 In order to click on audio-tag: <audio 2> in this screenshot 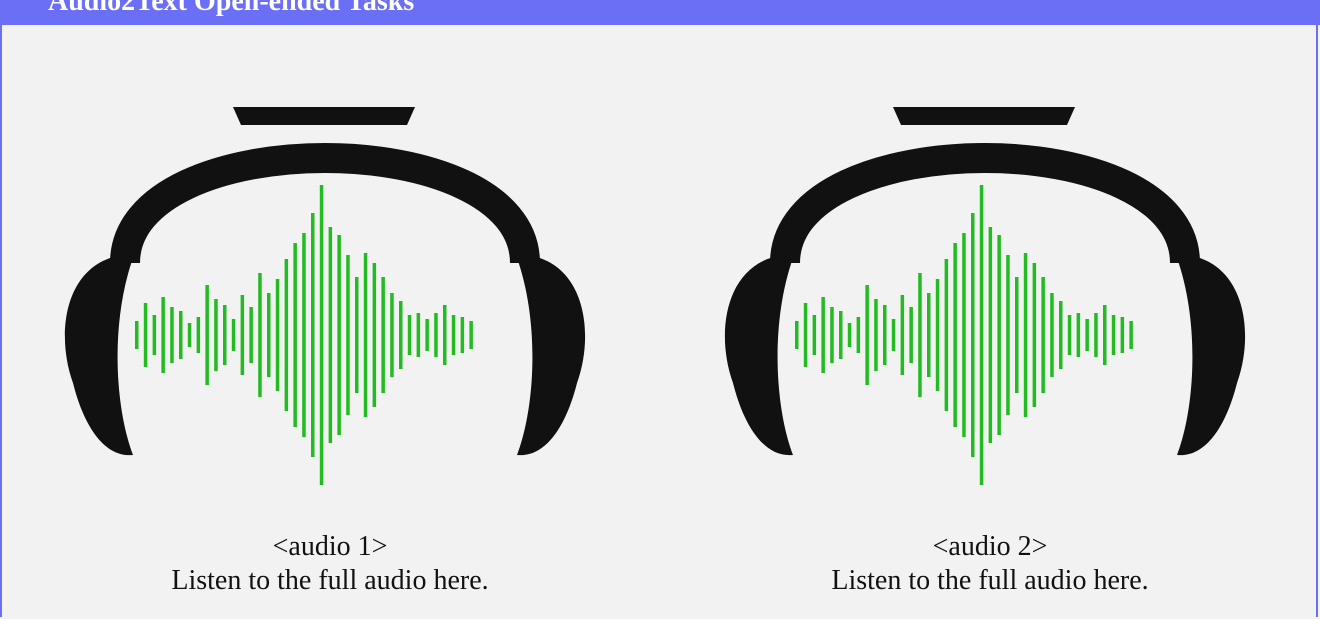, I will do `click(990, 546)`.